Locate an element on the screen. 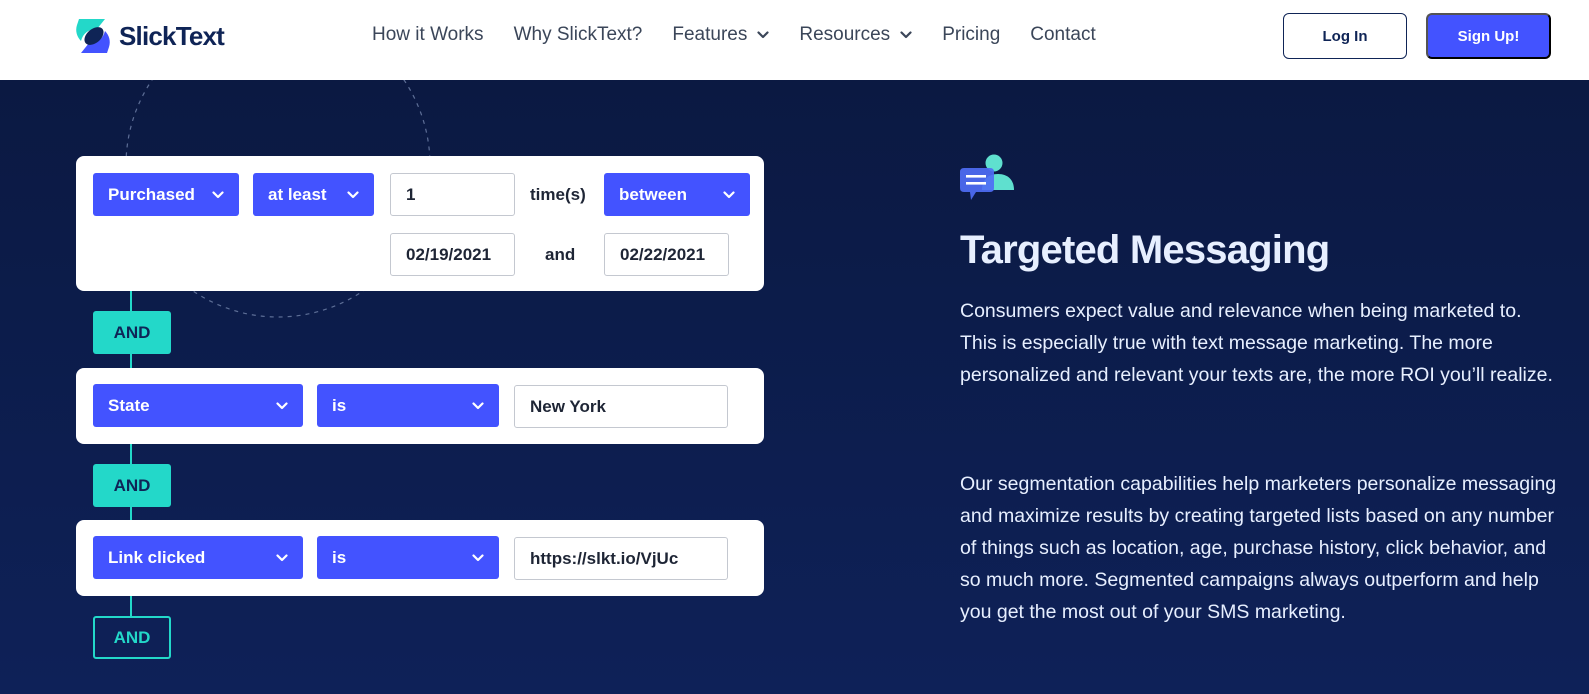 The image size is (1589, 694). nav-why-slicktext: Why SlickText? is located at coordinates (578, 35).